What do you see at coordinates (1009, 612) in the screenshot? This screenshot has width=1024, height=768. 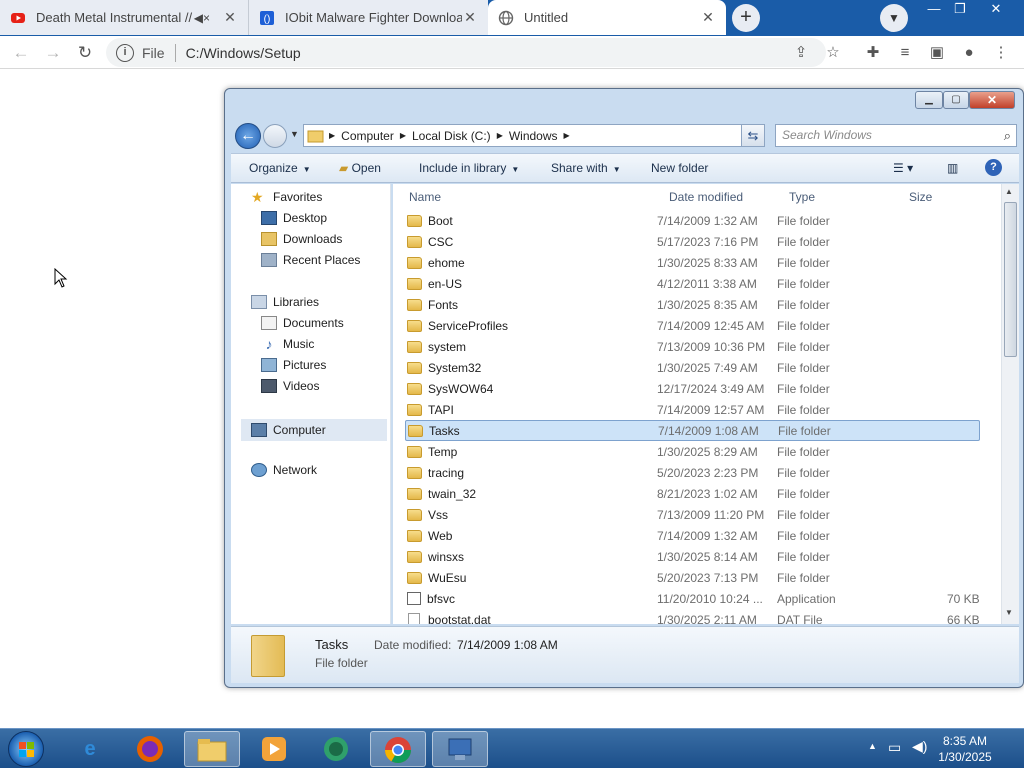 I see `scroll-down-icon: ▼` at bounding box center [1009, 612].